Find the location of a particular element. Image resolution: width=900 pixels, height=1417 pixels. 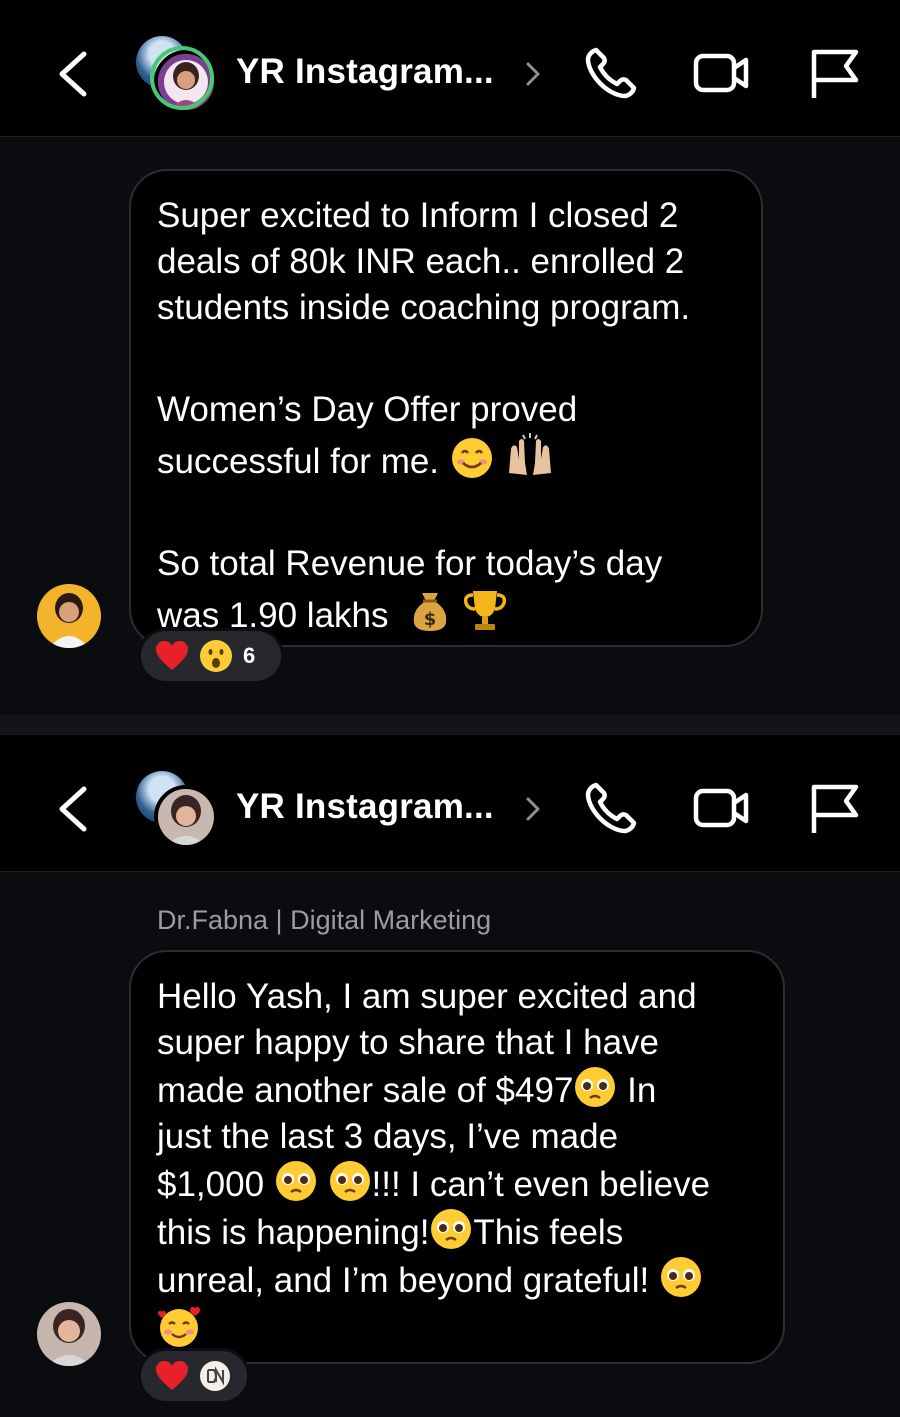

message-line-with-emoji: made another sale of $497 In is located at coordinates (457, 1090).